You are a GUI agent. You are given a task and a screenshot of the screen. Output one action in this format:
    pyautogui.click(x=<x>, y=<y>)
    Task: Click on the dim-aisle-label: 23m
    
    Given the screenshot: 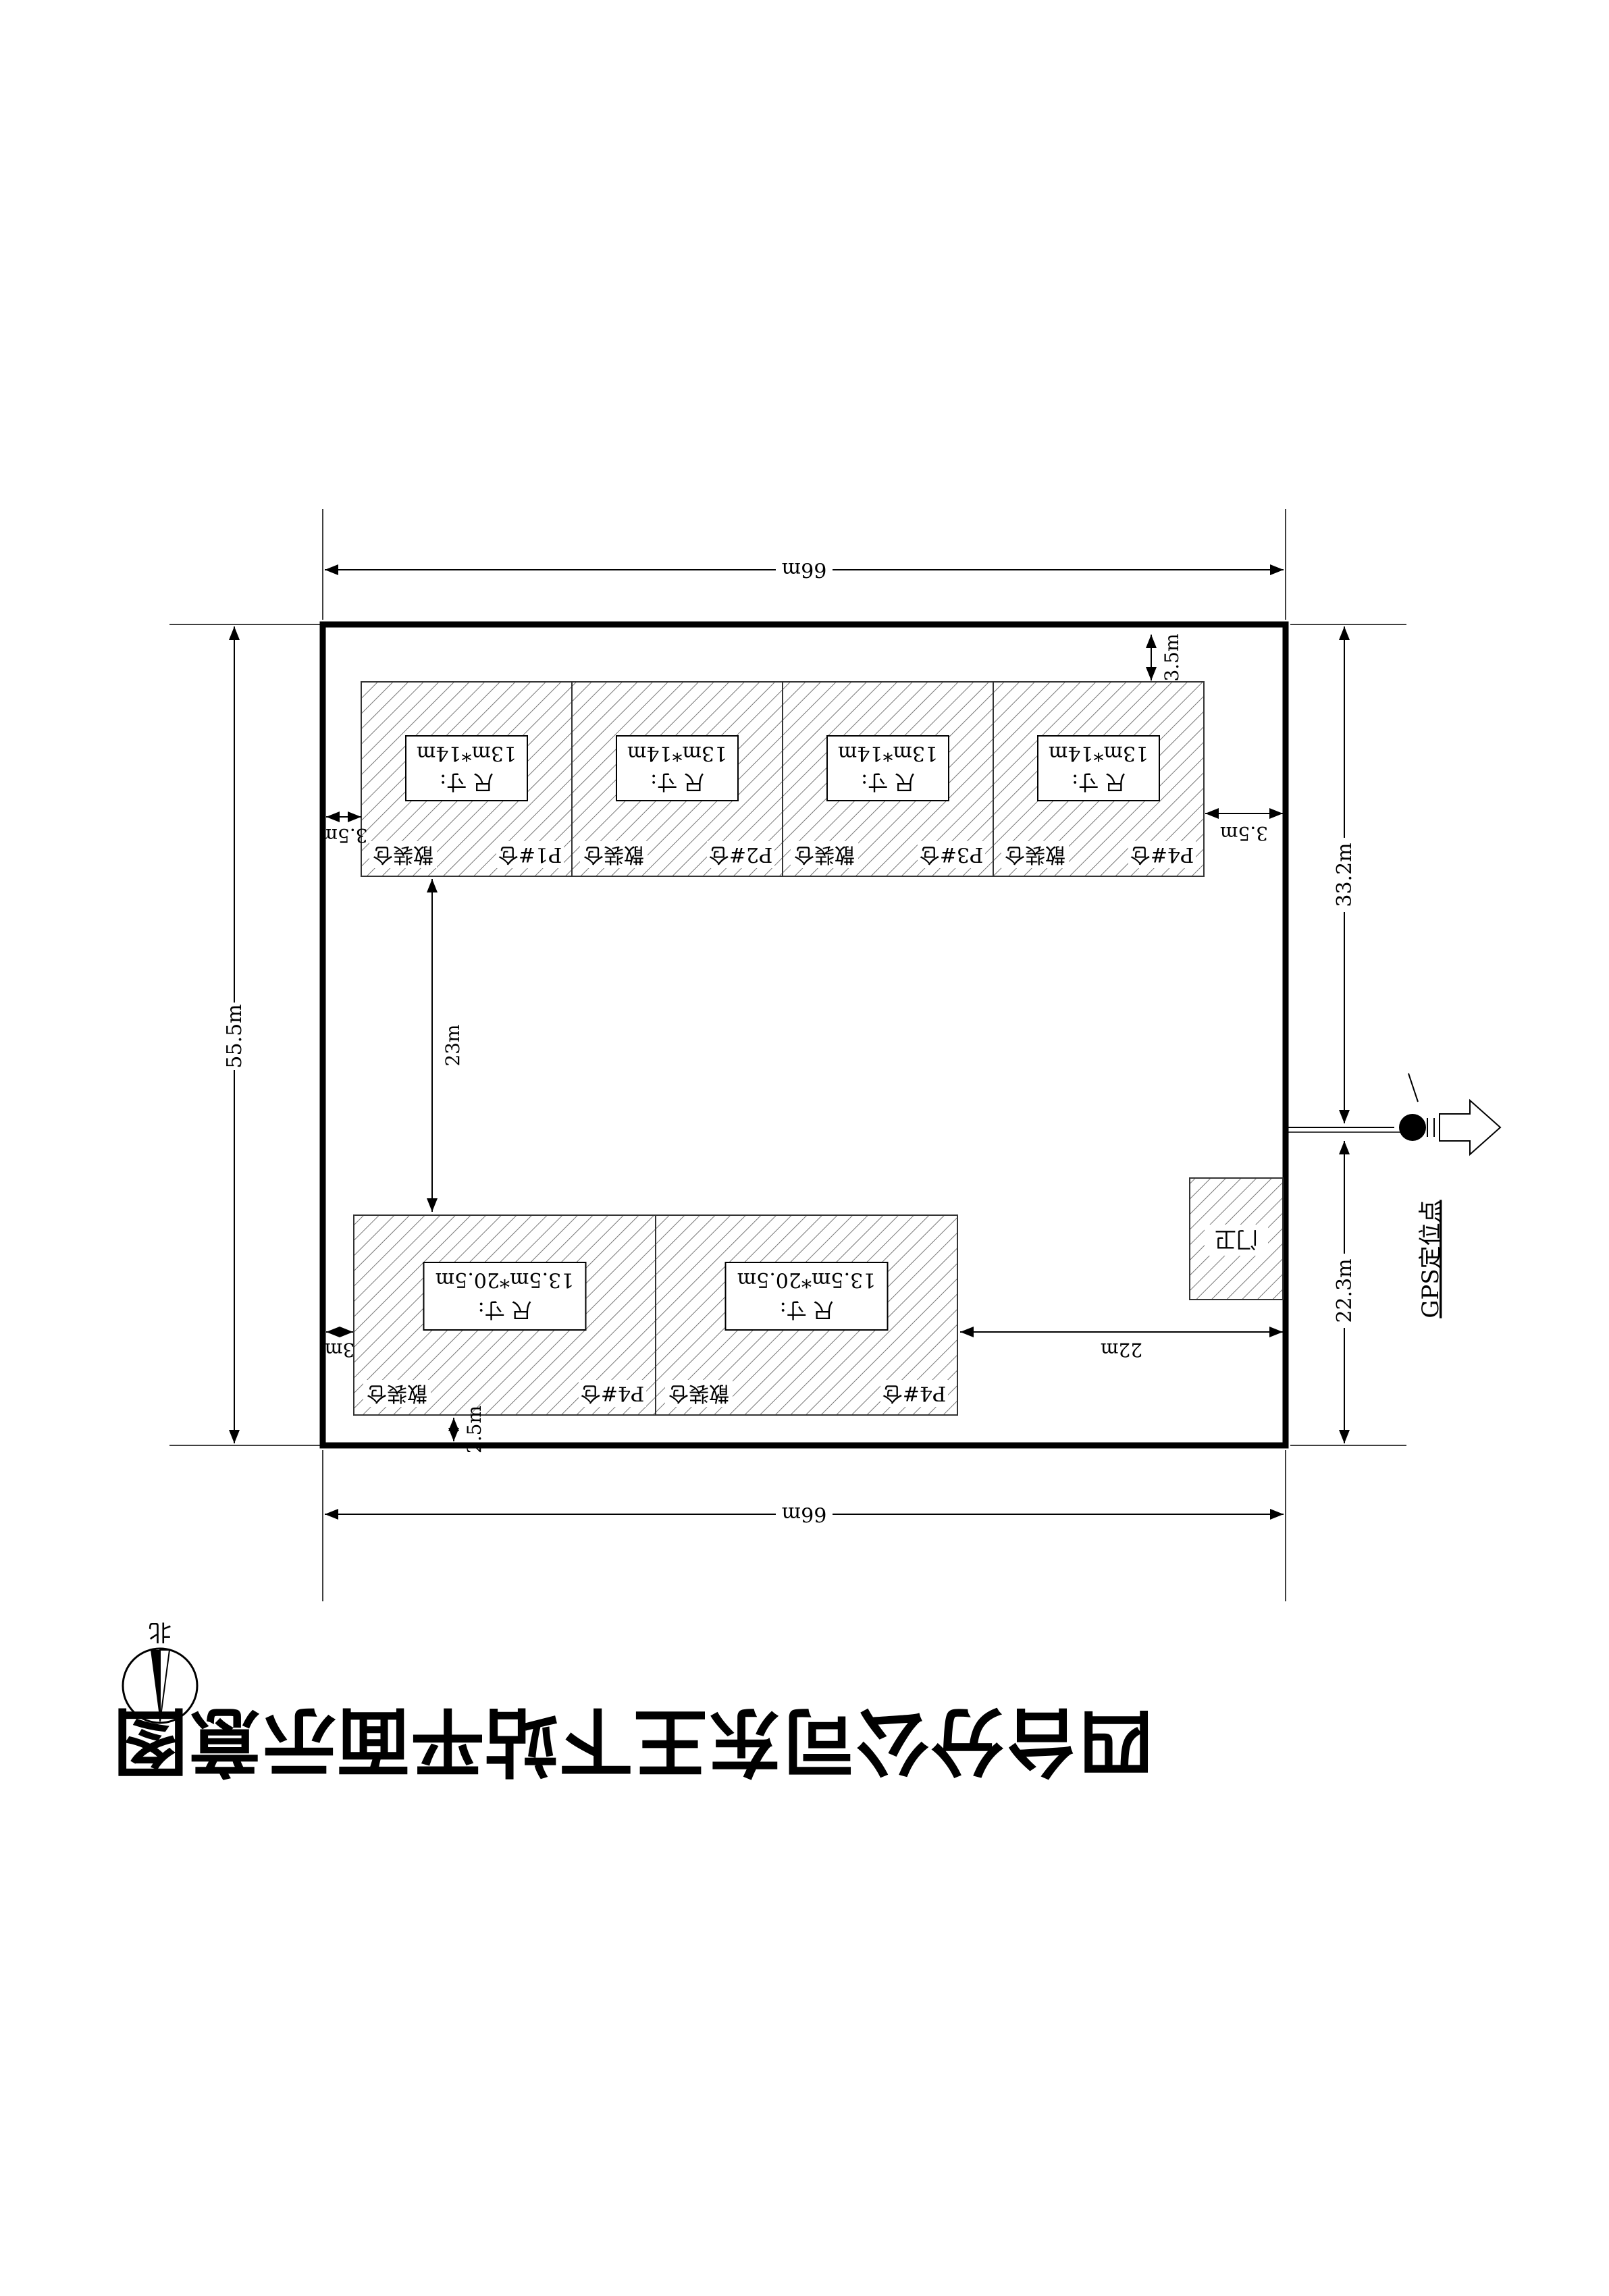 What is the action you would take?
    pyautogui.click(x=453, y=1045)
    